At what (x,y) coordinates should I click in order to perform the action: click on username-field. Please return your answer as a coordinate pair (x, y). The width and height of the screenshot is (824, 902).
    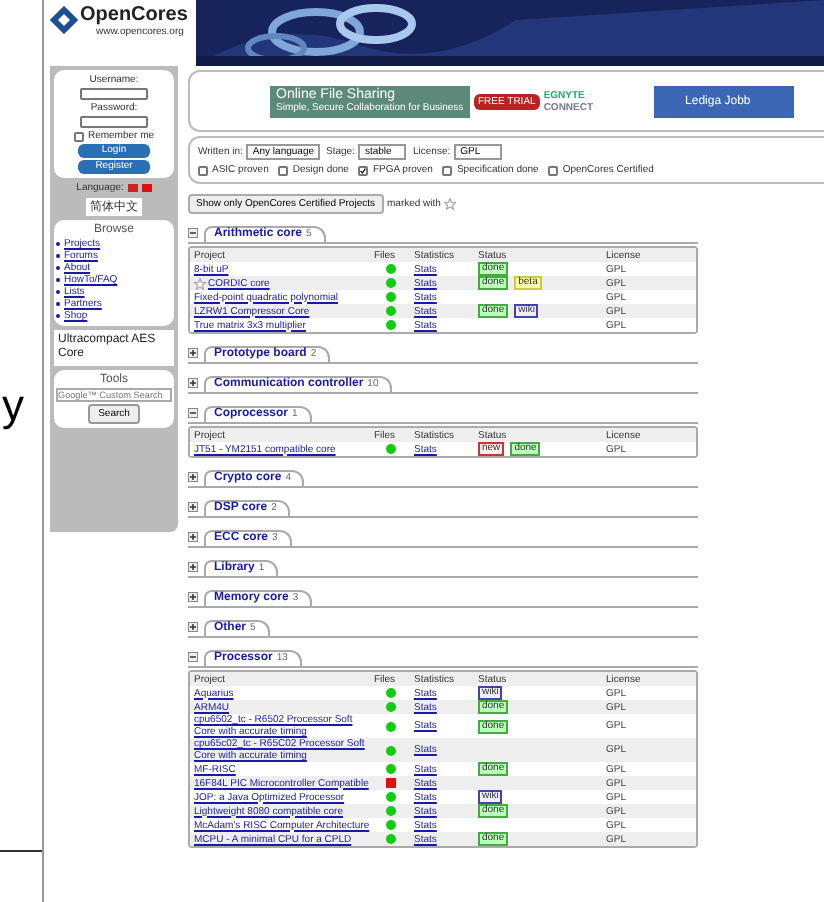
    Looking at the image, I should click on (114, 94).